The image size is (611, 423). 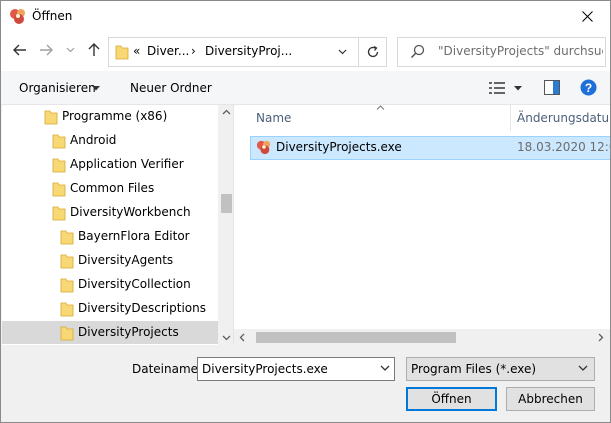 I want to click on close-button, so click(x=587, y=16).